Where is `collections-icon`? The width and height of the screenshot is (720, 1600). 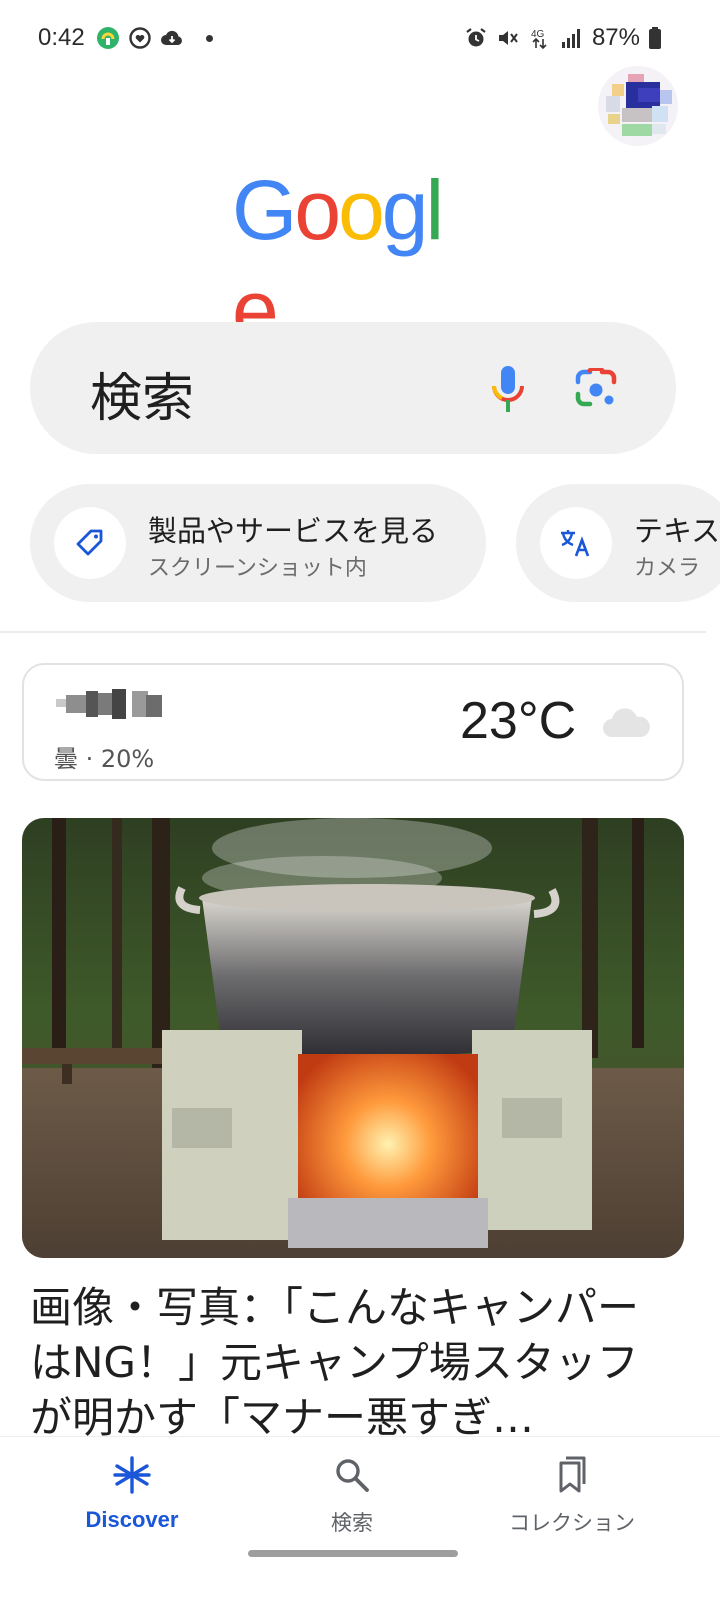
collections-icon is located at coordinates (572, 1474).